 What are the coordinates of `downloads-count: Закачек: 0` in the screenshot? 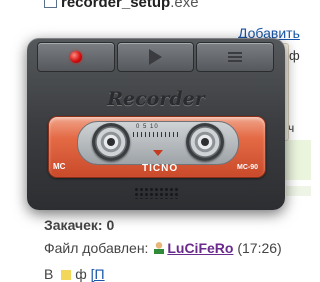 It's located at (79, 225).